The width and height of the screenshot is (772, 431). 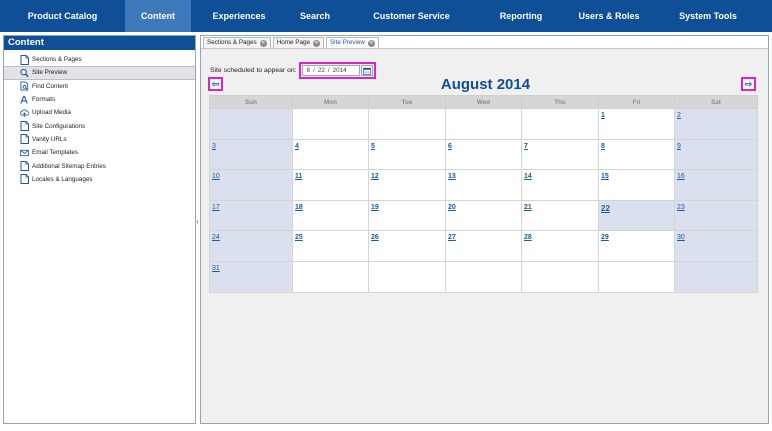 I want to click on calendar-day-cell: 11, so click(x=330, y=185).